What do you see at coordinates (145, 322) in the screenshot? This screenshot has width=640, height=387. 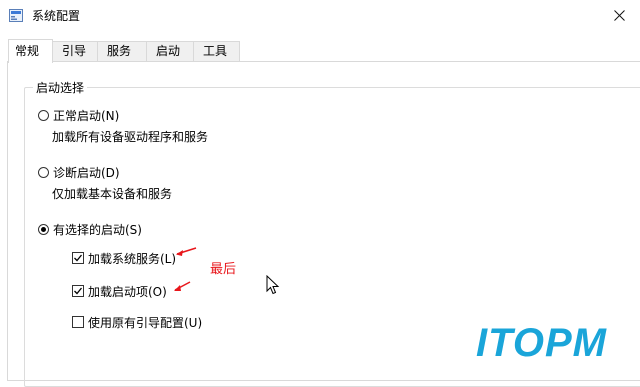 I see `checkbox-label: 使用原有引导配置(U)` at bounding box center [145, 322].